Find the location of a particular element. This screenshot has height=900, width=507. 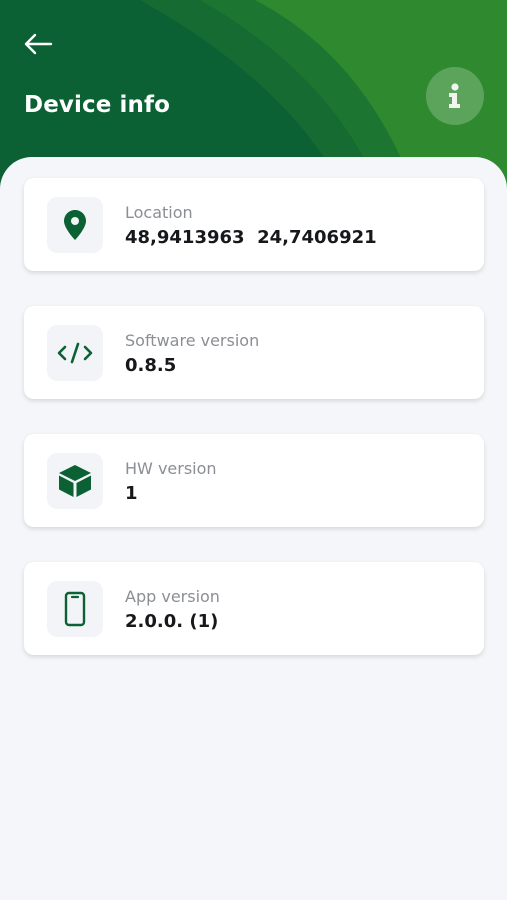

code-icon is located at coordinates (75, 353).